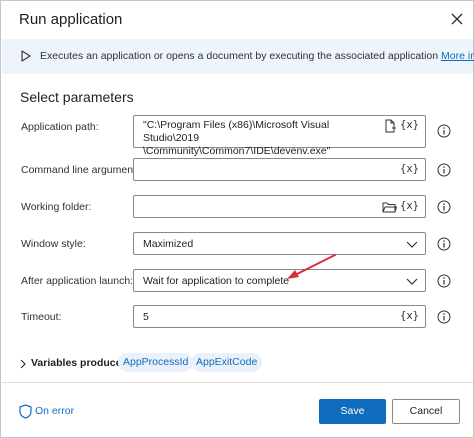 The image size is (474, 438). What do you see at coordinates (53, 244) in the screenshot?
I see `window-style-label: Window style:` at bounding box center [53, 244].